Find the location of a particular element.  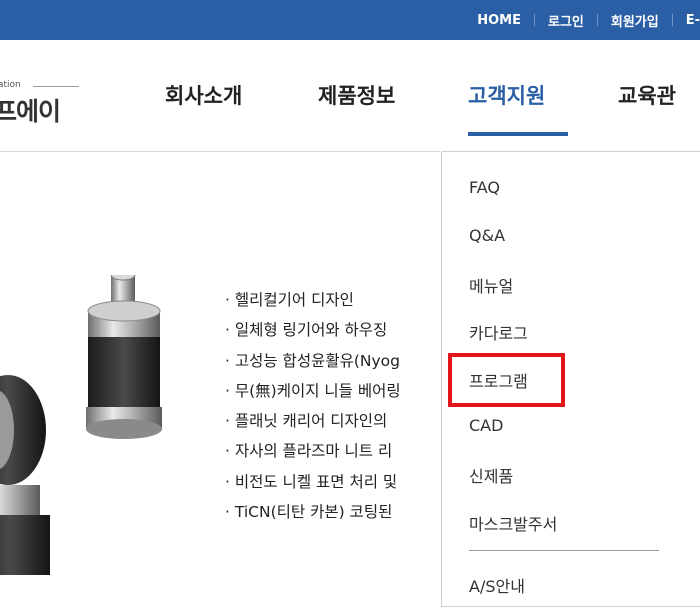

nav-support: 고객지원 is located at coordinates (506, 95).